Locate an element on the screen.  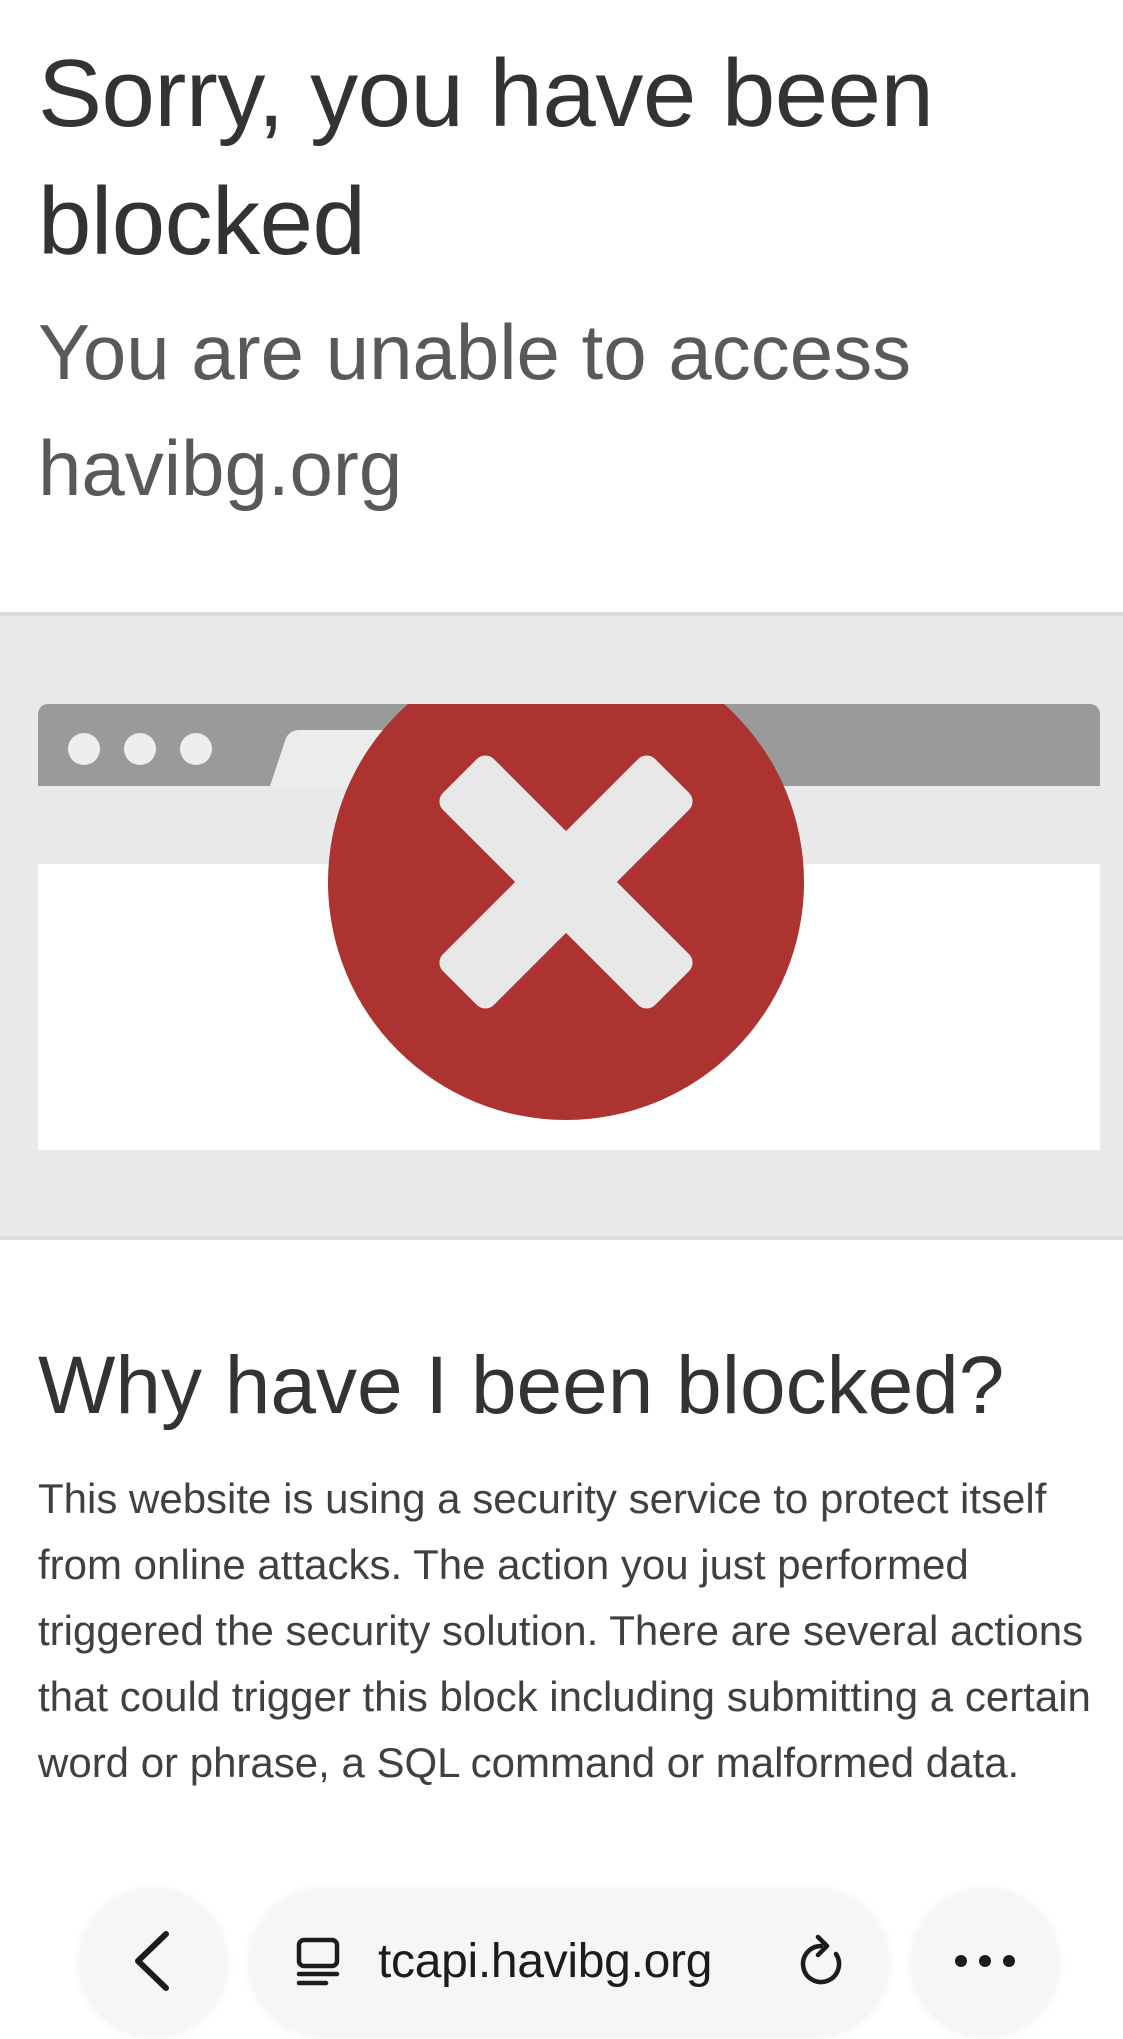
more-options-button is located at coordinates (985, 1961).